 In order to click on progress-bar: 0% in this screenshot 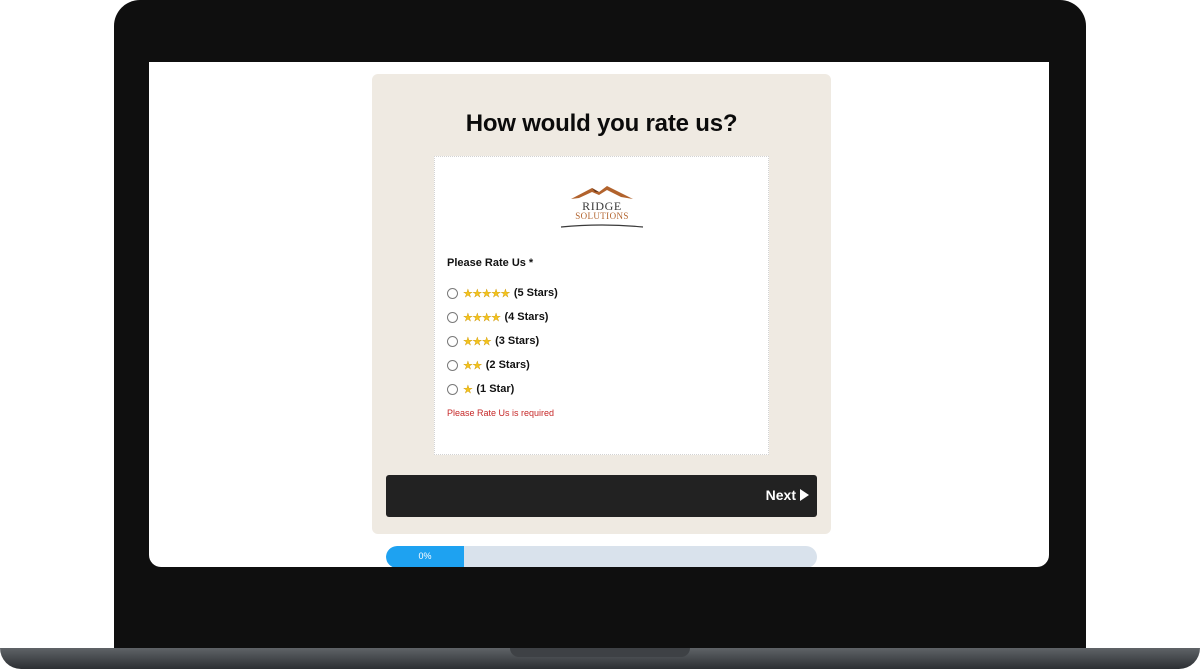, I will do `click(601, 556)`.